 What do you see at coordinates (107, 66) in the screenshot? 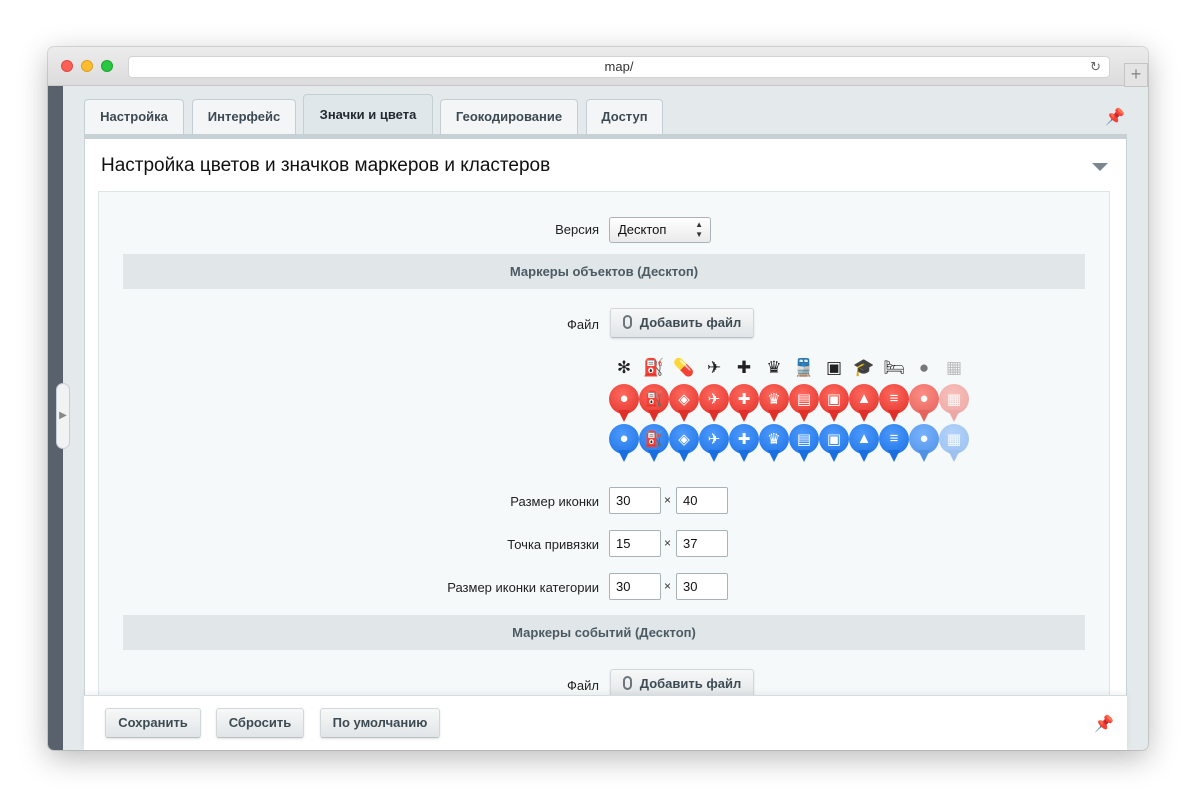
I see `zoom-window-button` at bounding box center [107, 66].